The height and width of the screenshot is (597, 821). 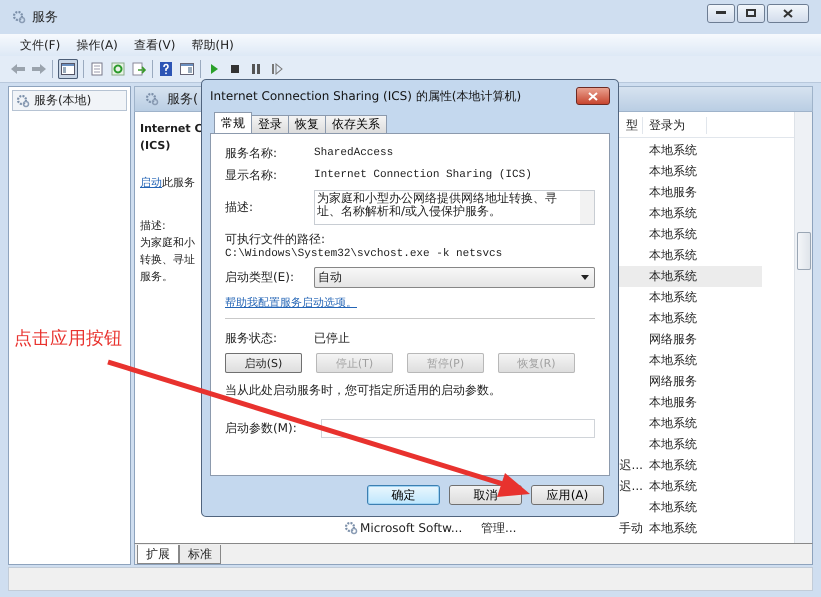 What do you see at coordinates (356, 124) in the screenshot?
I see `dialog-tab: 依存关系` at bounding box center [356, 124].